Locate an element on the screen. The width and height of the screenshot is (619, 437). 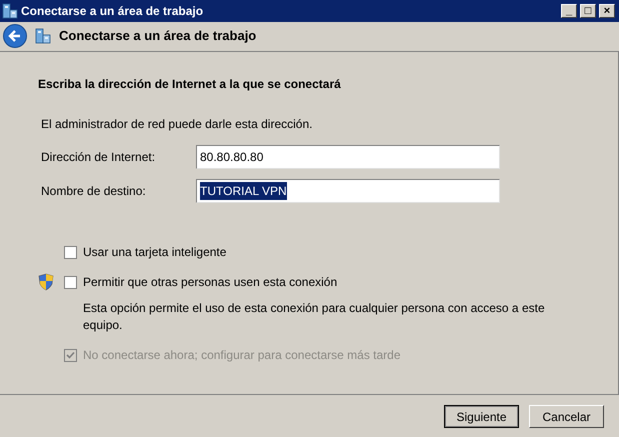
window-control-button: × is located at coordinates (607, 11).